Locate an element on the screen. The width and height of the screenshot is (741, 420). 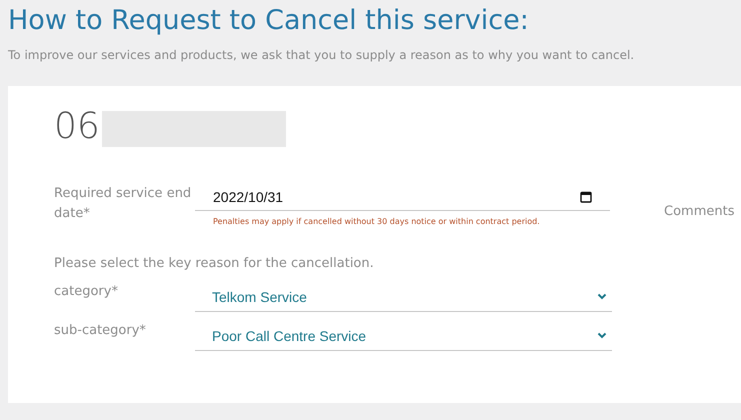
dropdown-field: Poor Call Centre Service is located at coordinates (403, 334).